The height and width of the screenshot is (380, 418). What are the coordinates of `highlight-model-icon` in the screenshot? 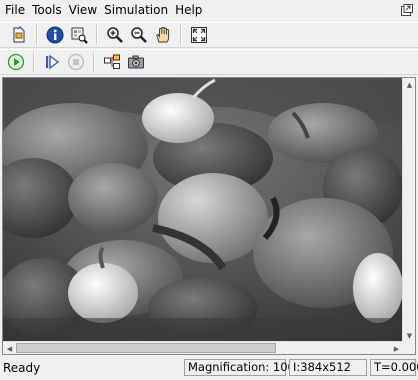 It's located at (112, 62).